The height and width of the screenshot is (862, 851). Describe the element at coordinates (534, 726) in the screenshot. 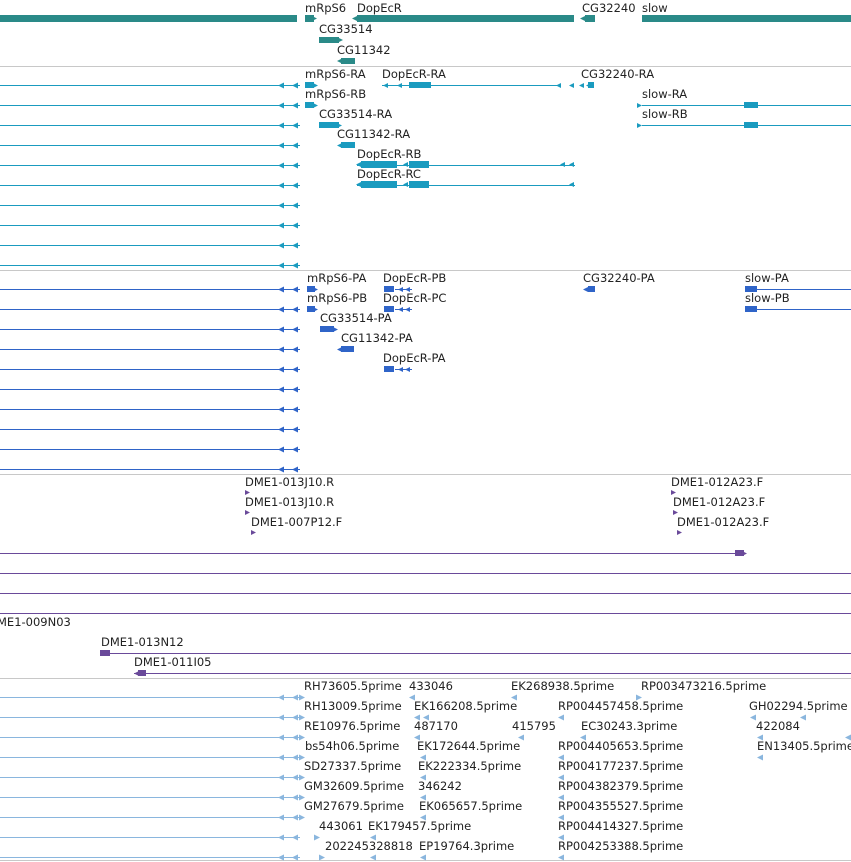

I see `est-label: 415795` at that location.